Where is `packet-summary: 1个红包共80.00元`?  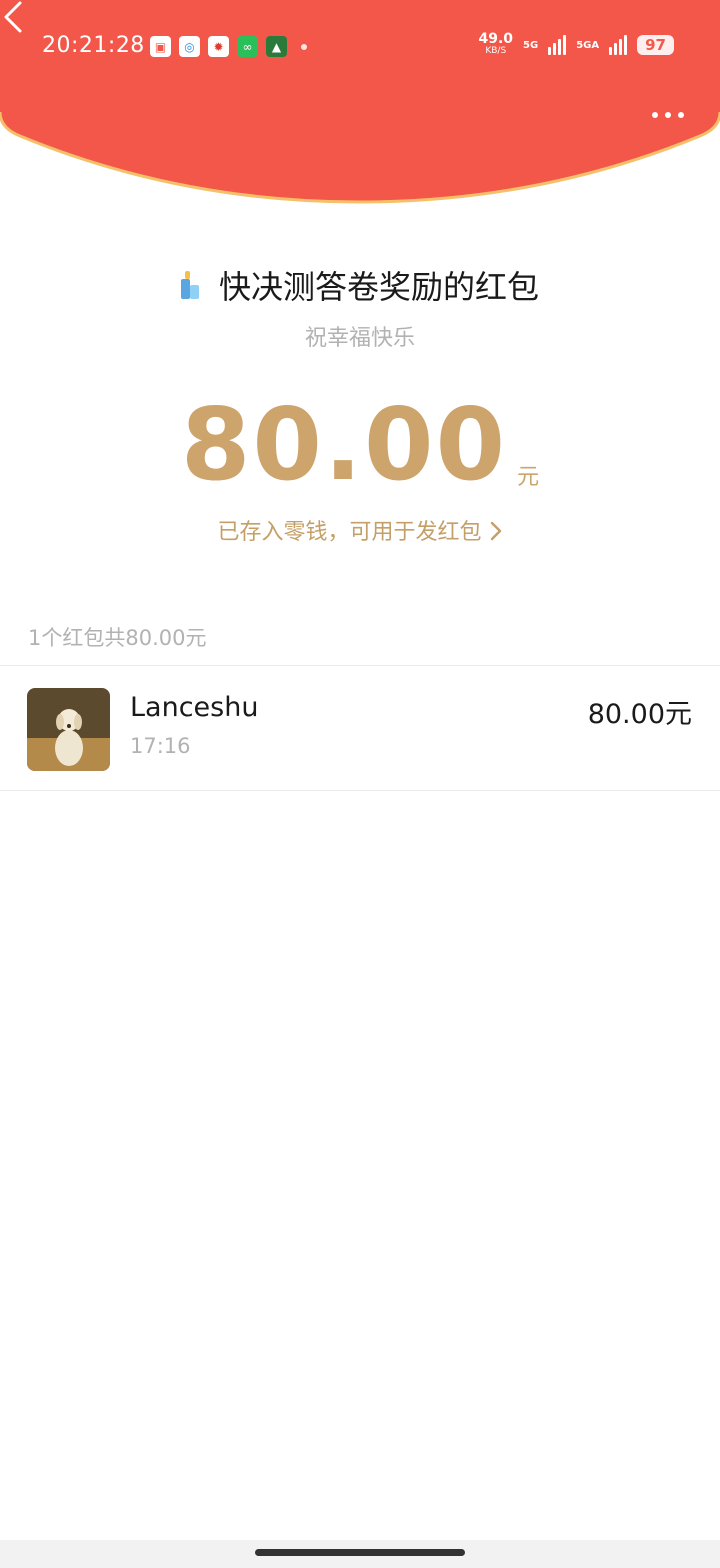 packet-summary: 1个红包共80.00元 is located at coordinates (117, 638).